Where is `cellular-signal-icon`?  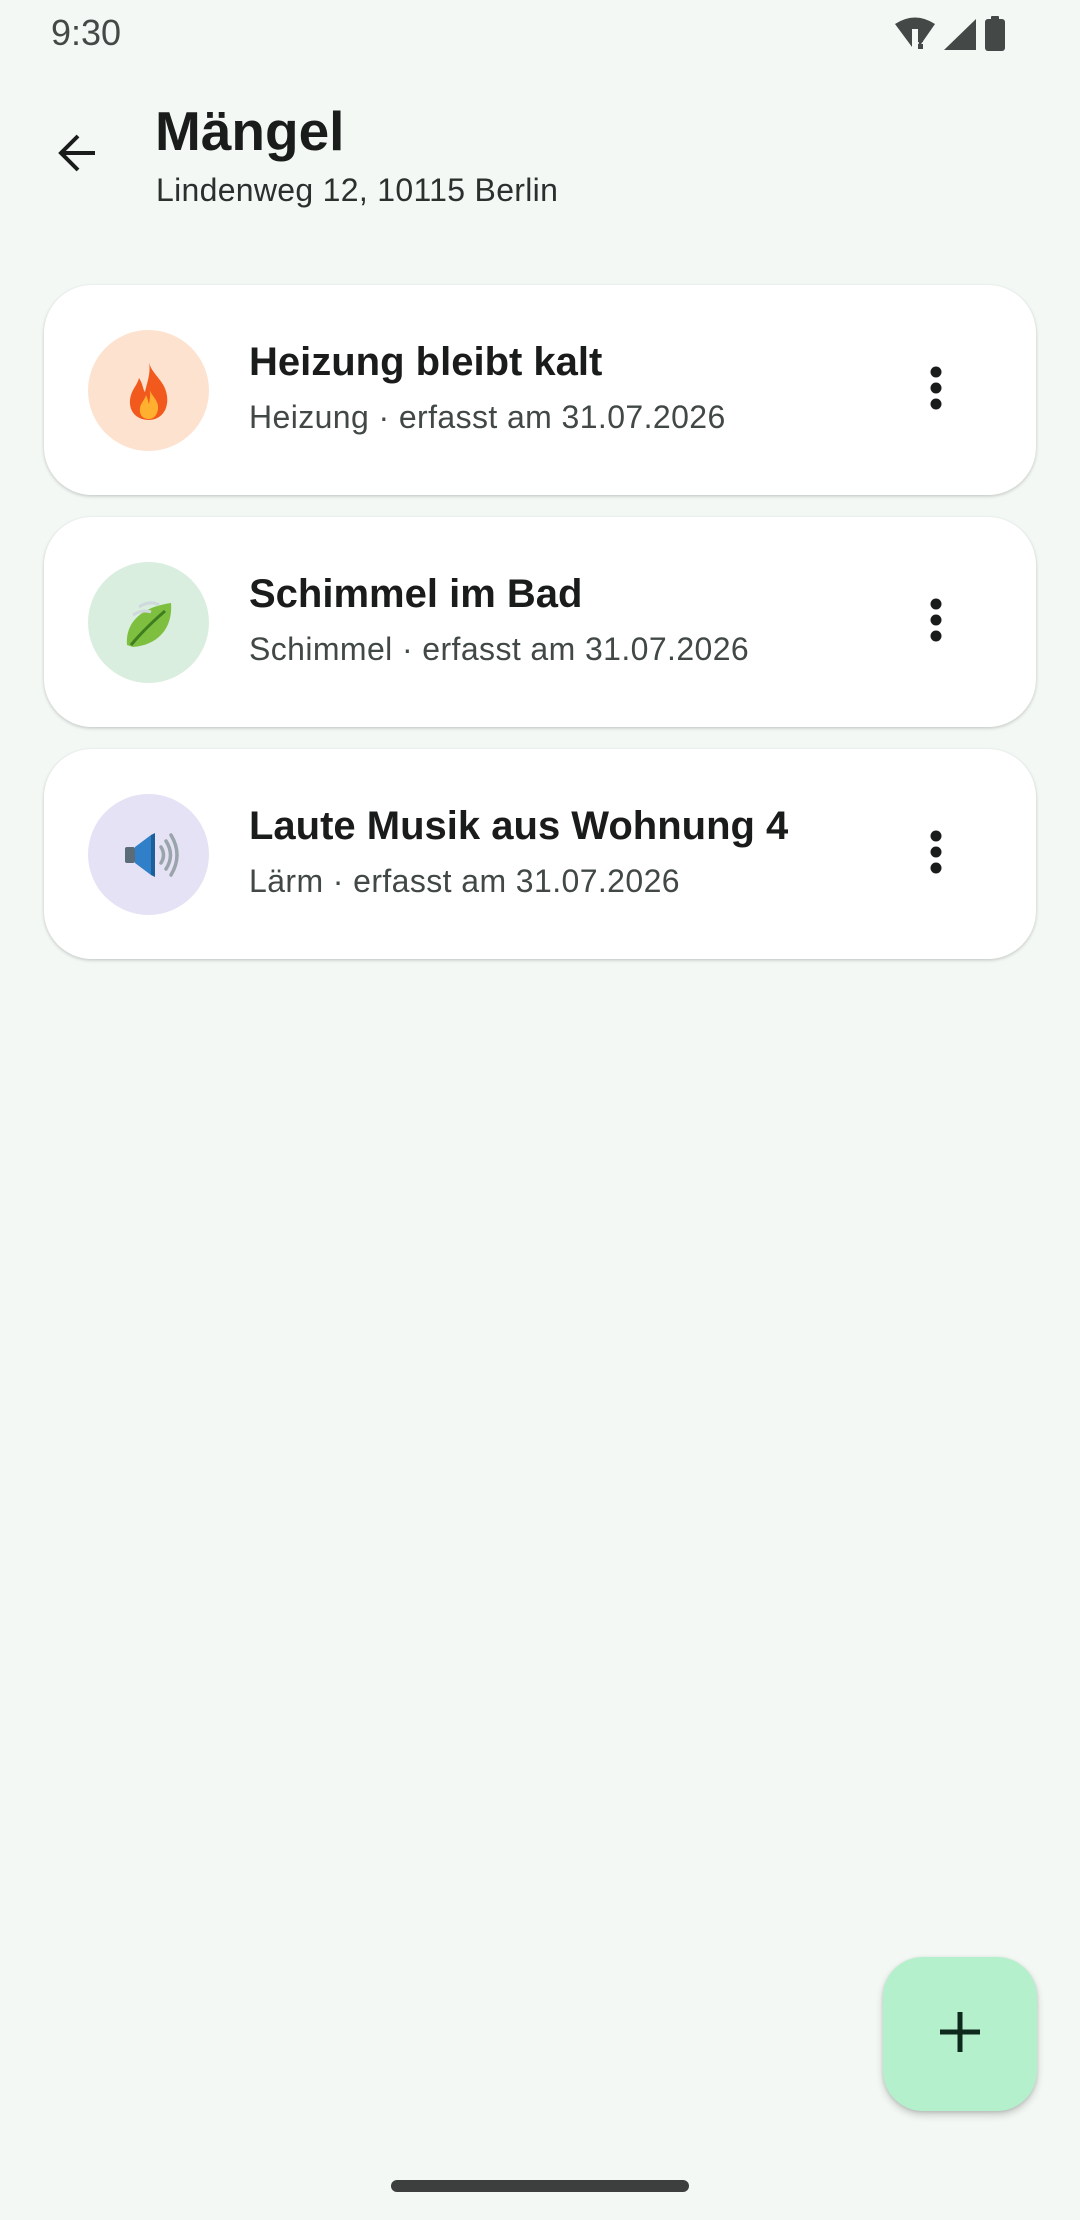
cellular-signal-icon is located at coordinates (960, 34).